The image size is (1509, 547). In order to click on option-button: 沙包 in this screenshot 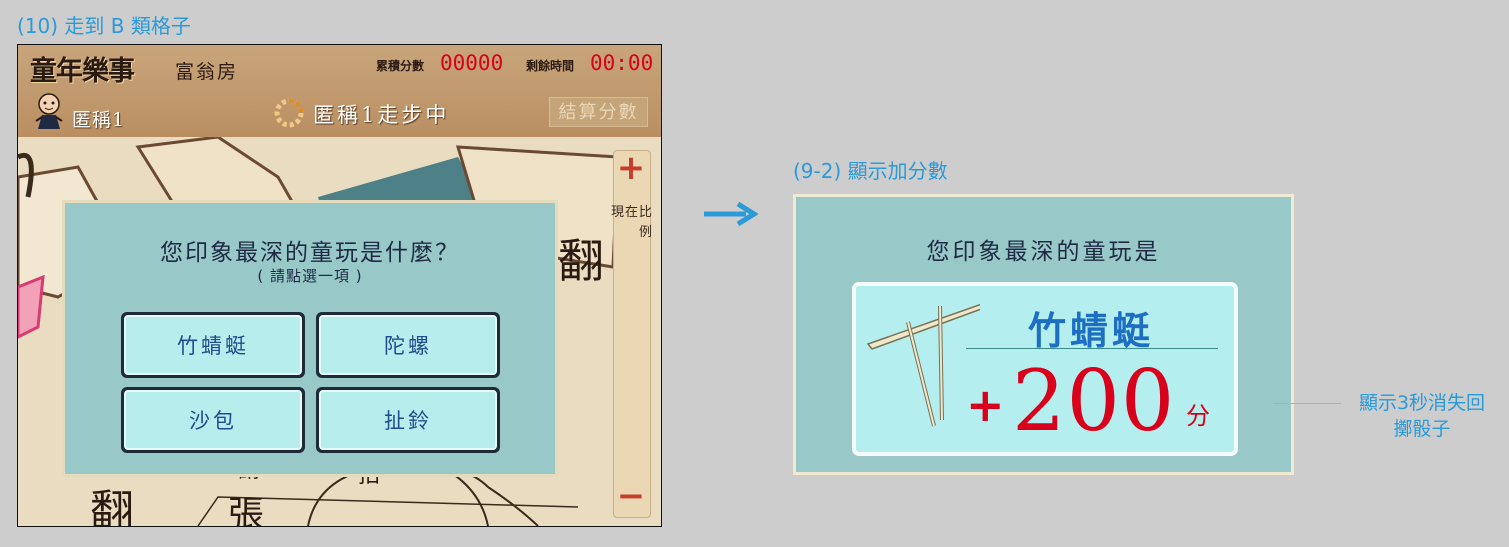, I will do `click(213, 420)`.